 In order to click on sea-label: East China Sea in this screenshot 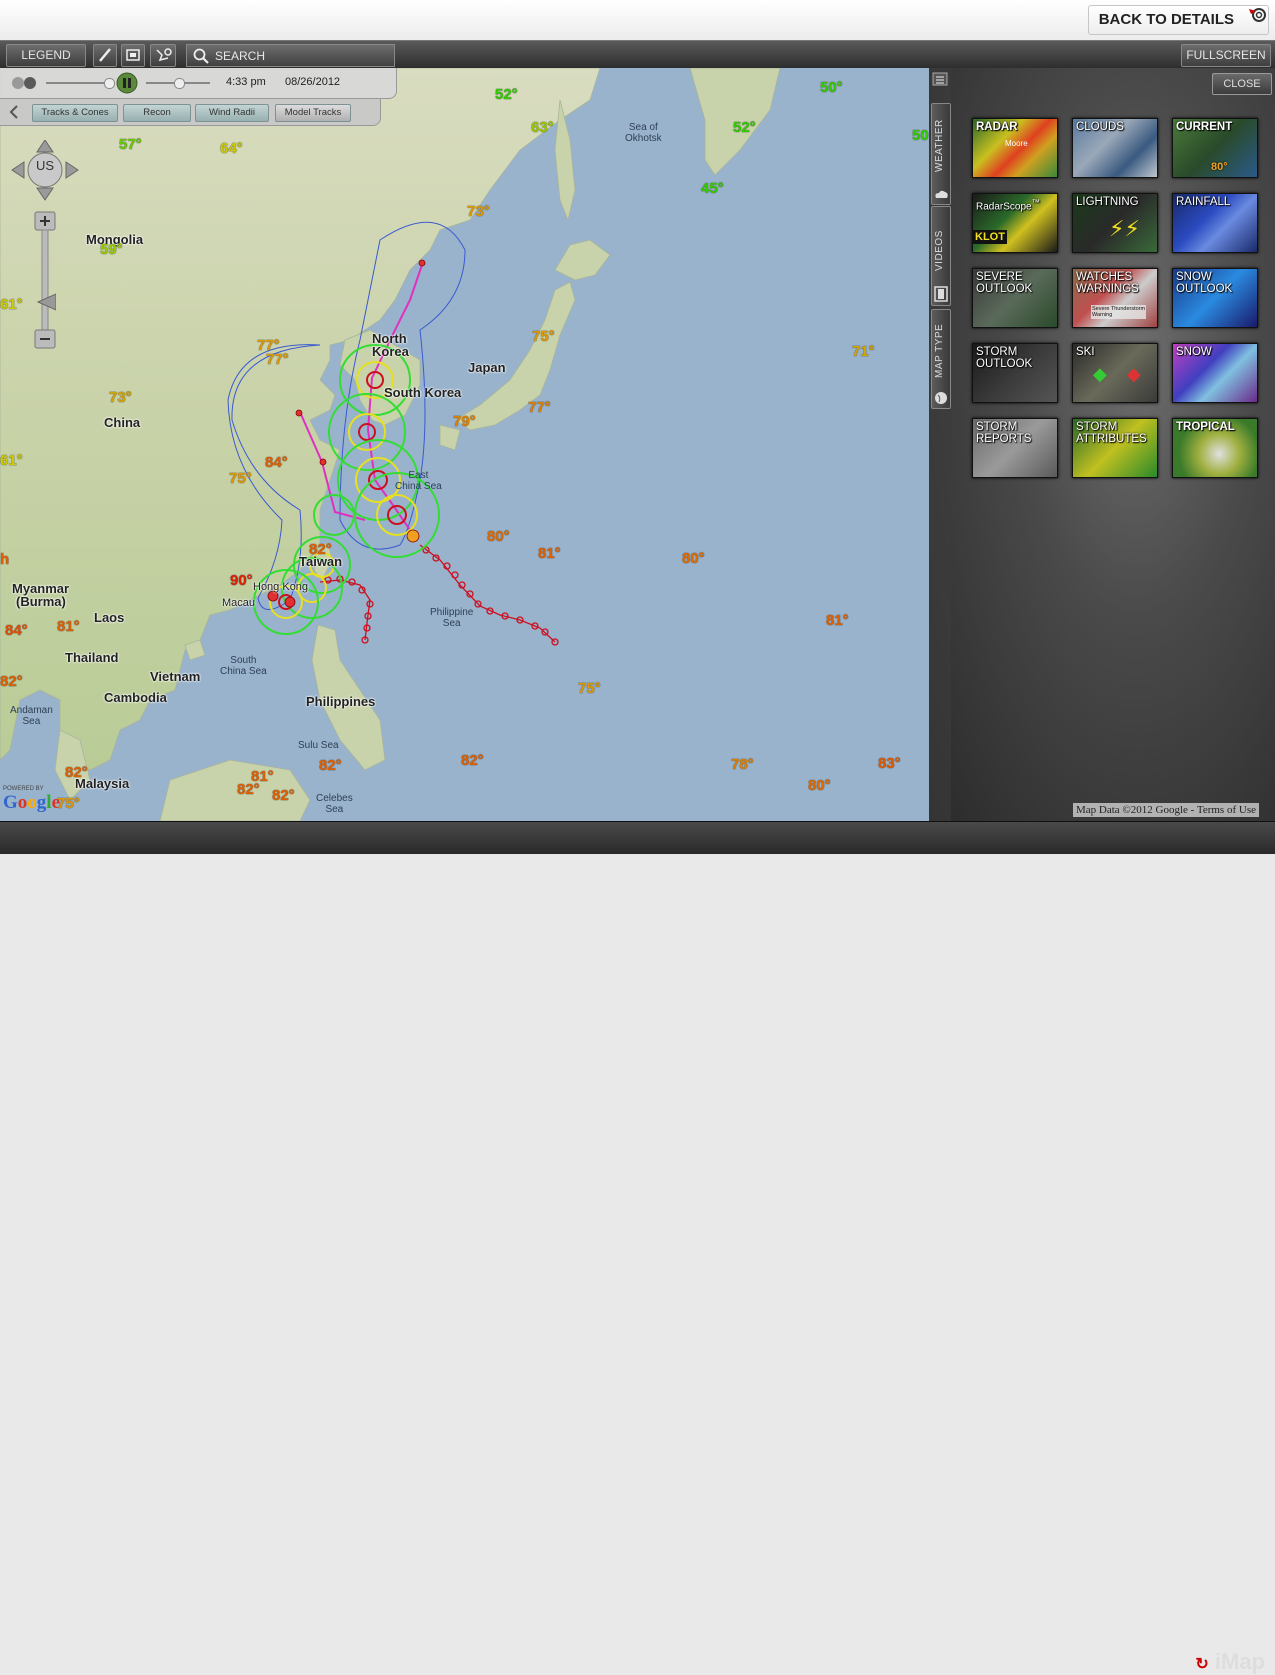, I will do `click(418, 481)`.